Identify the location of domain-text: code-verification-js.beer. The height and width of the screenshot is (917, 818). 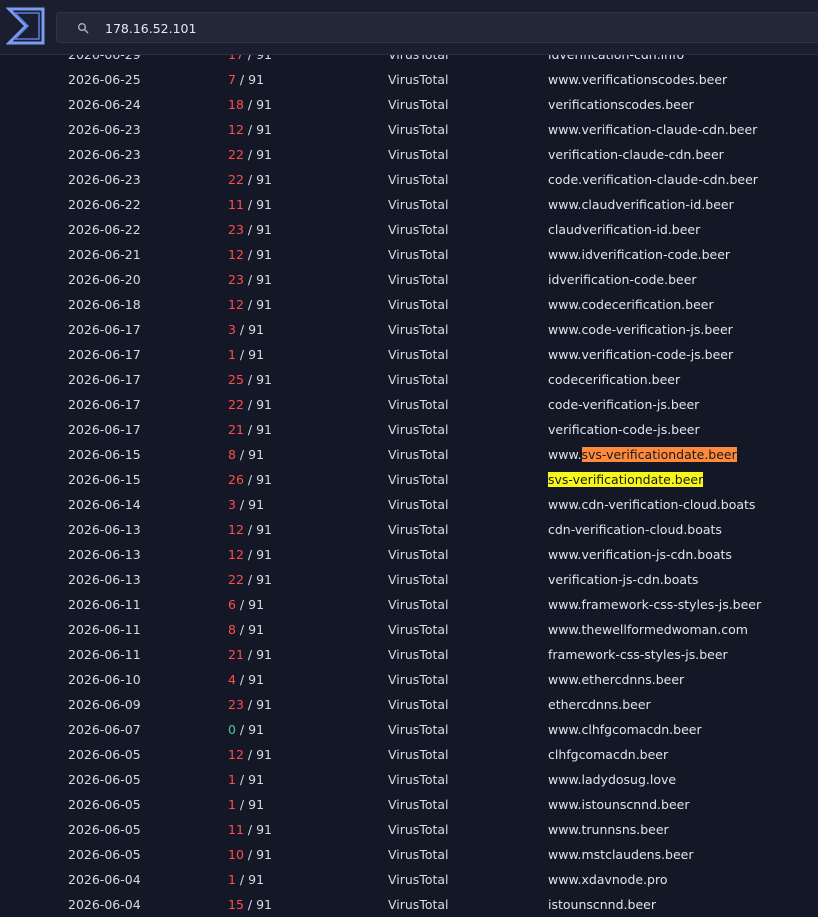
(624, 404).